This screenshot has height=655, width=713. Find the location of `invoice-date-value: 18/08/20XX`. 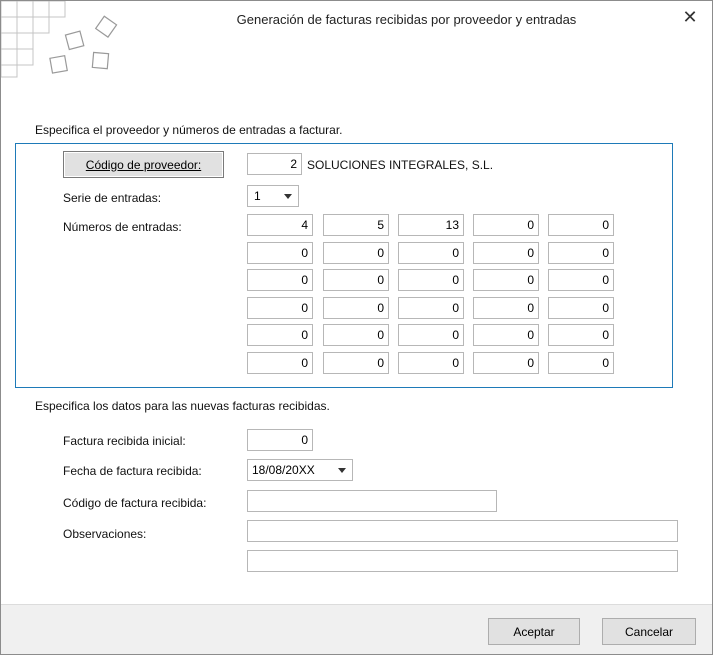

invoice-date-value: 18/08/20XX is located at coordinates (283, 470).